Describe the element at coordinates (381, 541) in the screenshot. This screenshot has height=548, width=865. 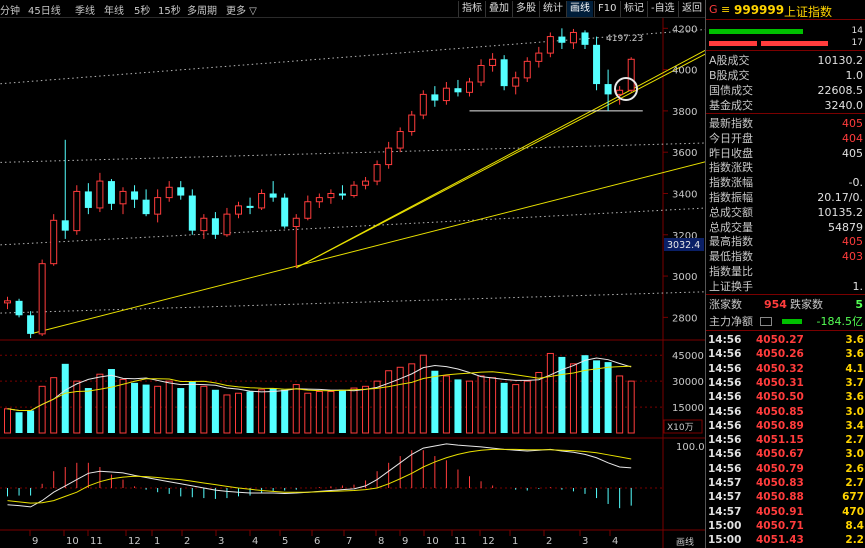
I see `month-tick-label: 8` at that location.